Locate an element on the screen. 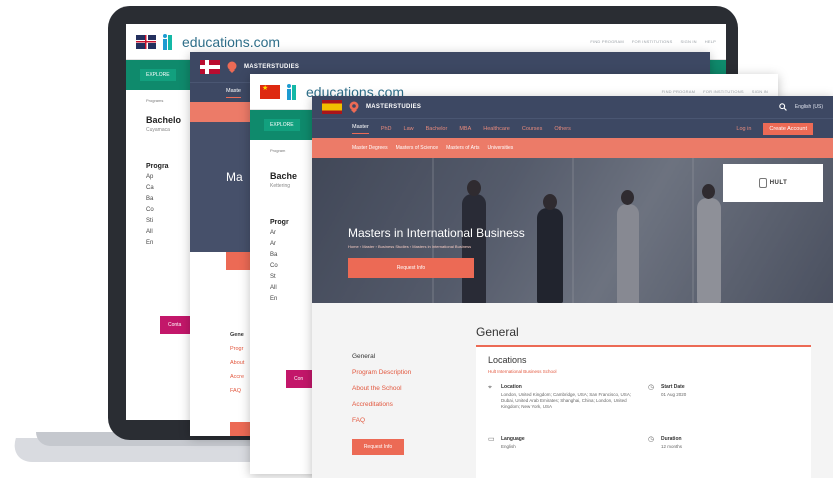 This screenshot has height=478, width=833. nav-item-master: Master is located at coordinates (360, 129).